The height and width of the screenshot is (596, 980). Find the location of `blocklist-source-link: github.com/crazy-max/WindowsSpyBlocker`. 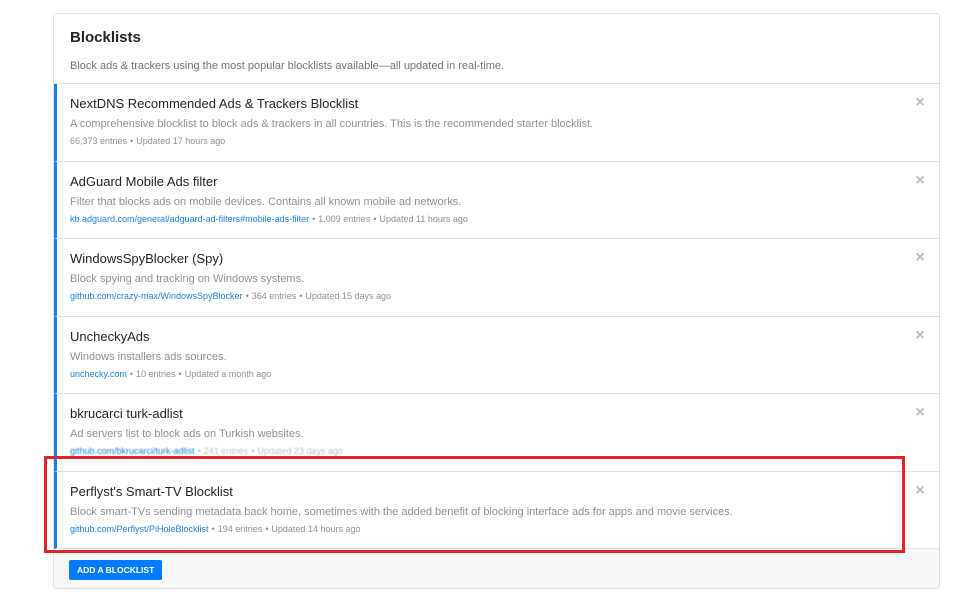

blocklist-source-link: github.com/crazy-max/WindowsSpyBlocker is located at coordinates (156, 296).